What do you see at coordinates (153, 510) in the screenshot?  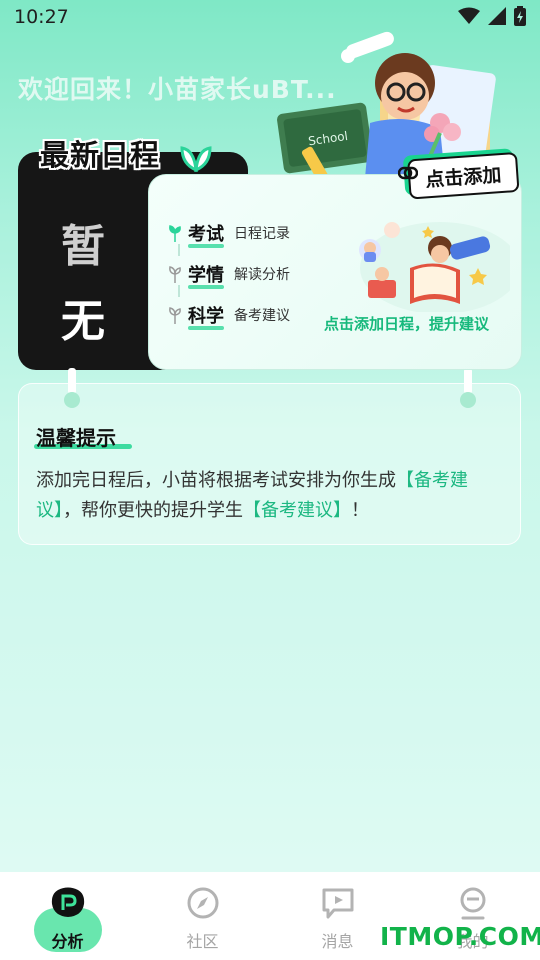 I see `tip-body-part2: ，帮你更快的提升学生` at bounding box center [153, 510].